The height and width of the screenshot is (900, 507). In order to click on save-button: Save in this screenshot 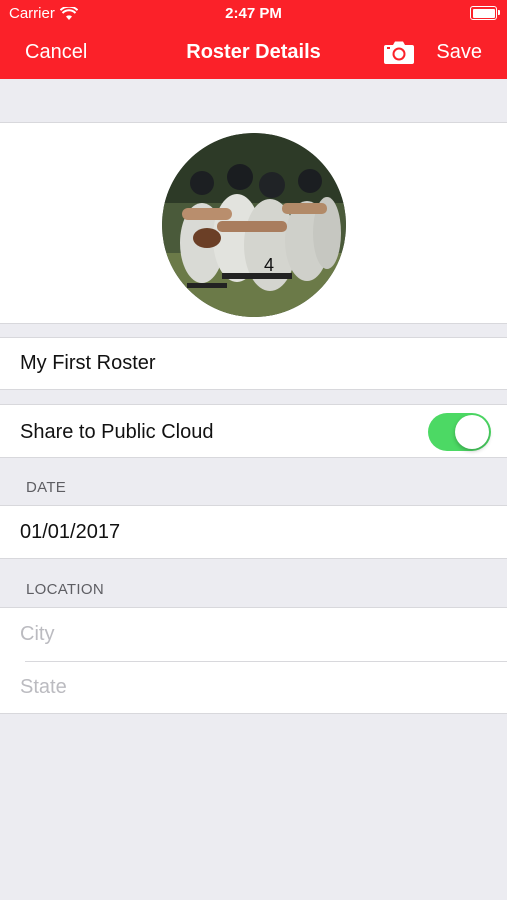, I will do `click(459, 52)`.